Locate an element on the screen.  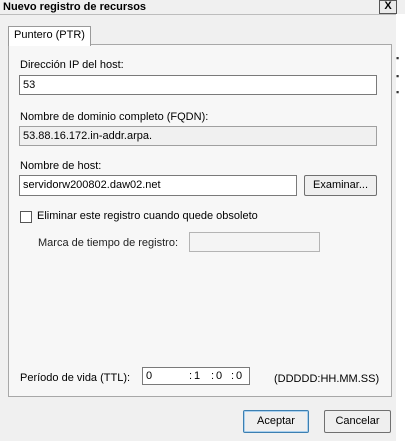
tab-ptr: Puntero (PTR) is located at coordinates (49, 36).